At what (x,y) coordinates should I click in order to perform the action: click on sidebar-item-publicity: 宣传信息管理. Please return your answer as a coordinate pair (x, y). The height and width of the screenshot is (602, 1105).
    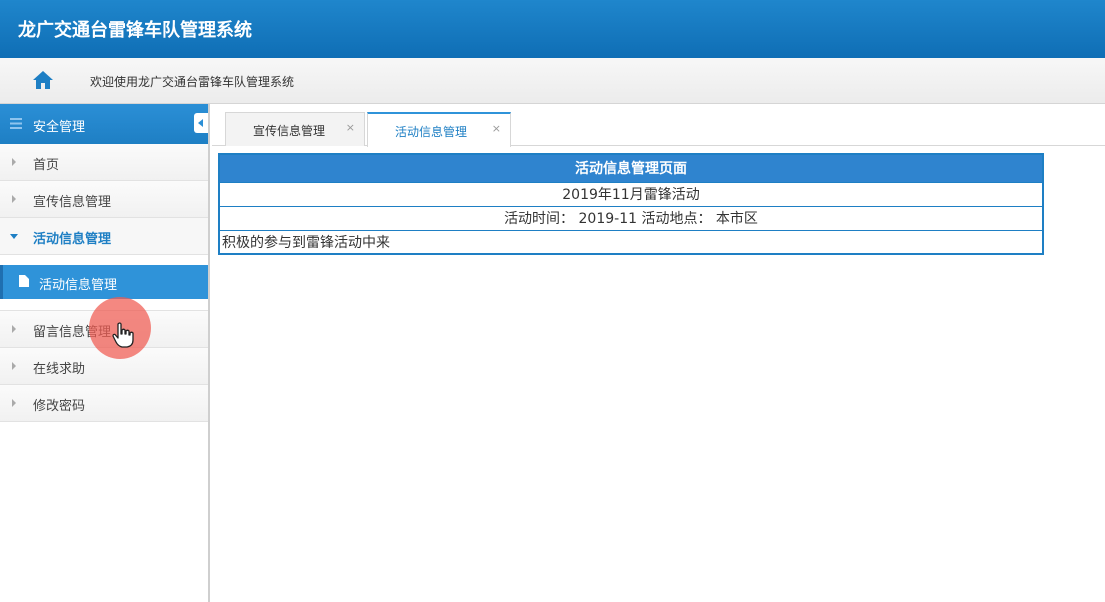
    Looking at the image, I should click on (104, 199).